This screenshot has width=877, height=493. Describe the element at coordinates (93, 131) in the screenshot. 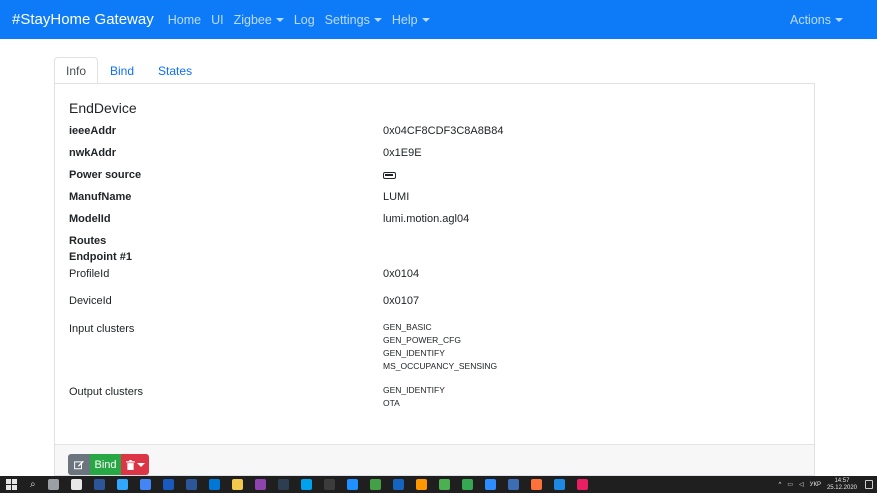

I see `ieee-addr-label: ieeeAddr` at that location.